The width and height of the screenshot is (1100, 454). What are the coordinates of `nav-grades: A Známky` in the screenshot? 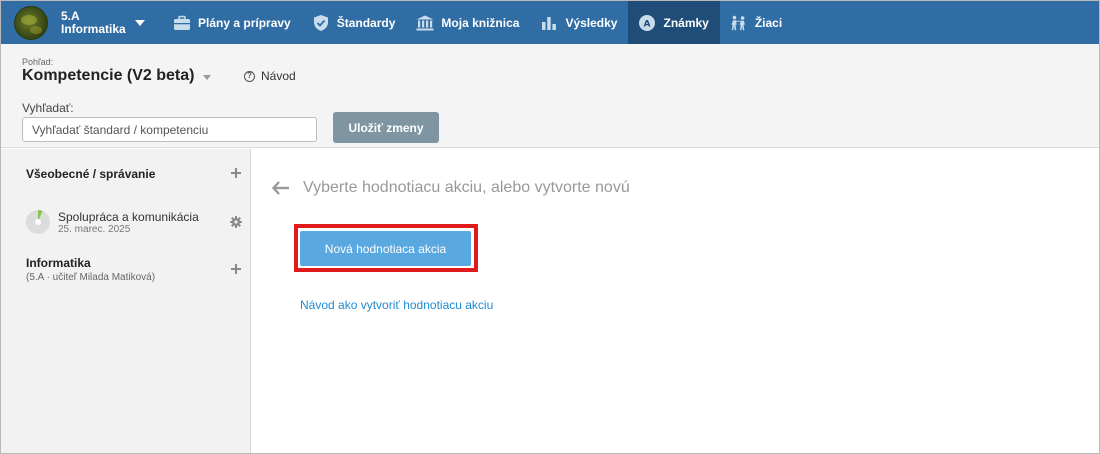 It's located at (674, 22).